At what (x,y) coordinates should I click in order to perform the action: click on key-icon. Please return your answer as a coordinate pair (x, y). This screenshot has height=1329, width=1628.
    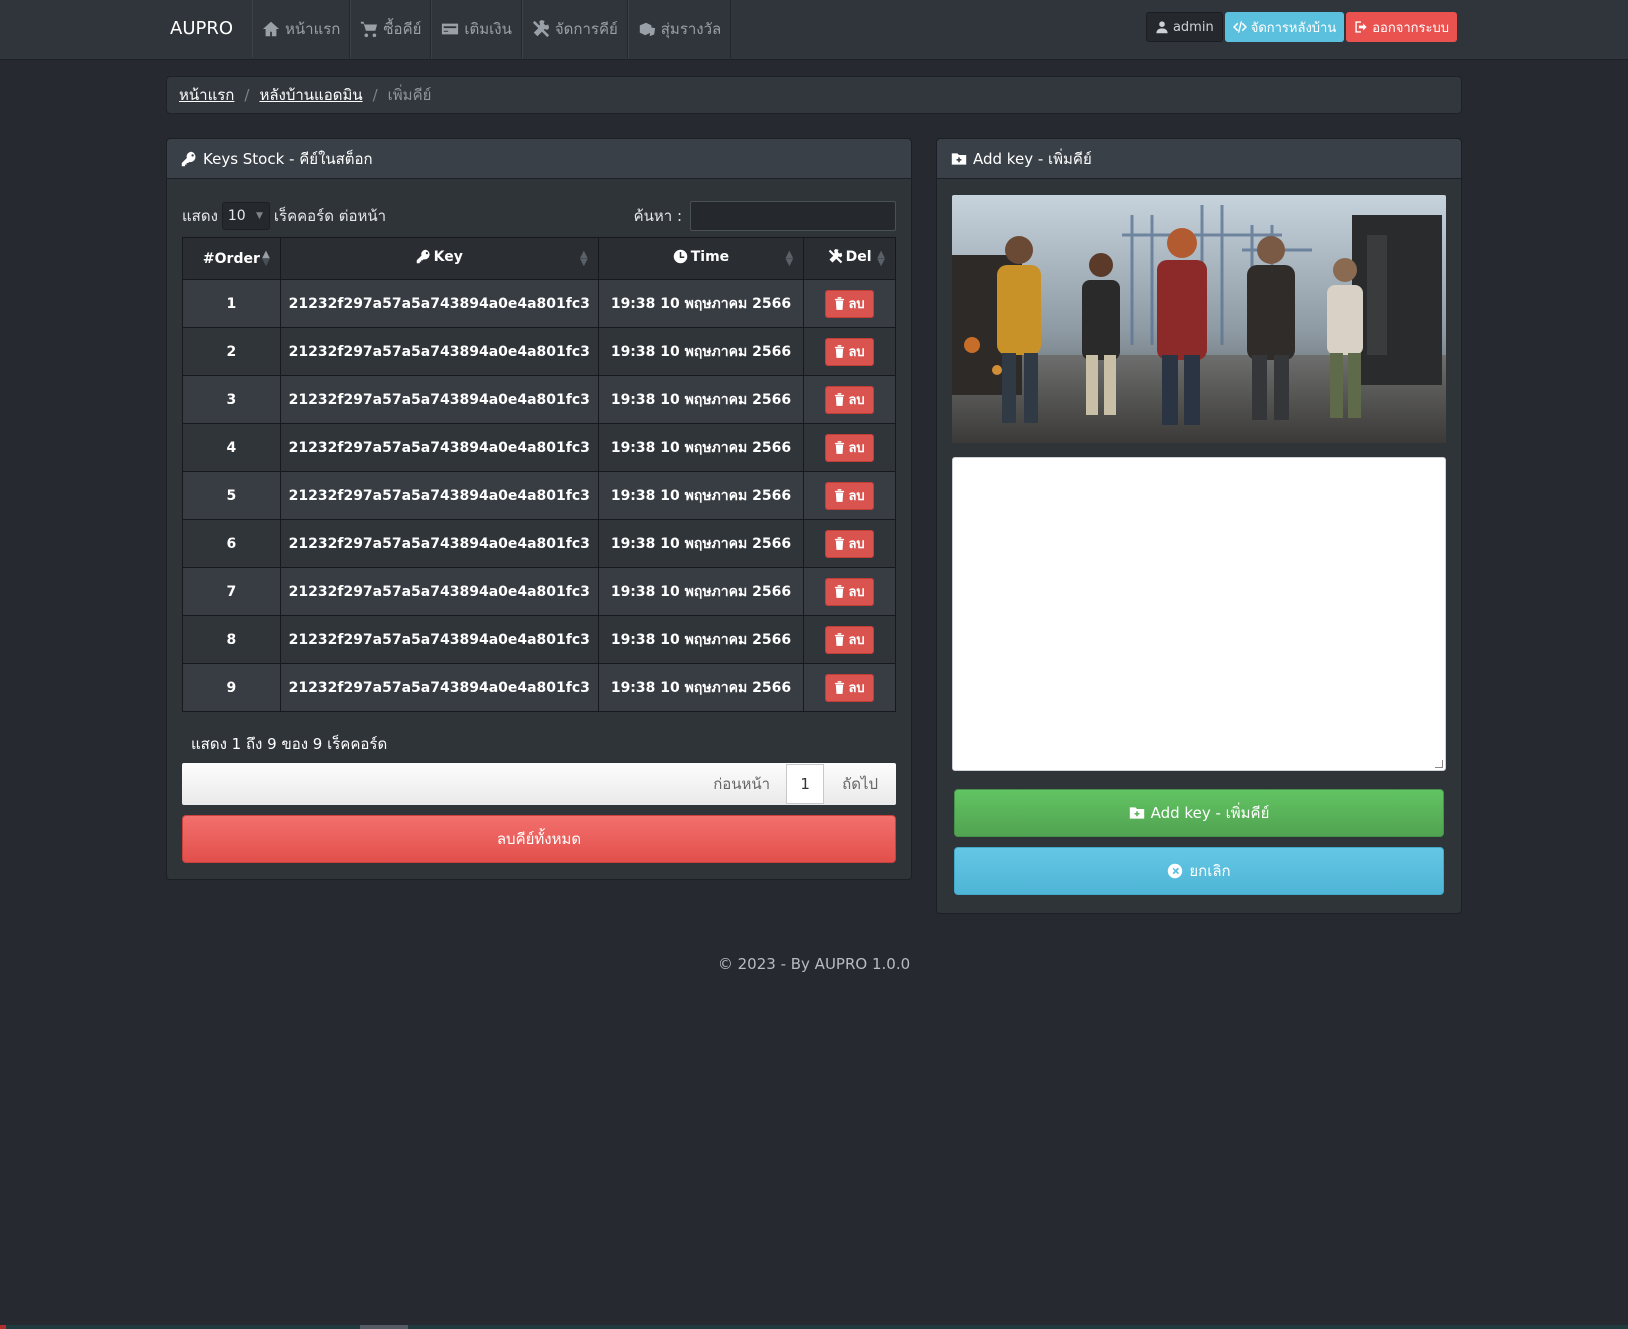
    Looking at the image, I should click on (188, 158).